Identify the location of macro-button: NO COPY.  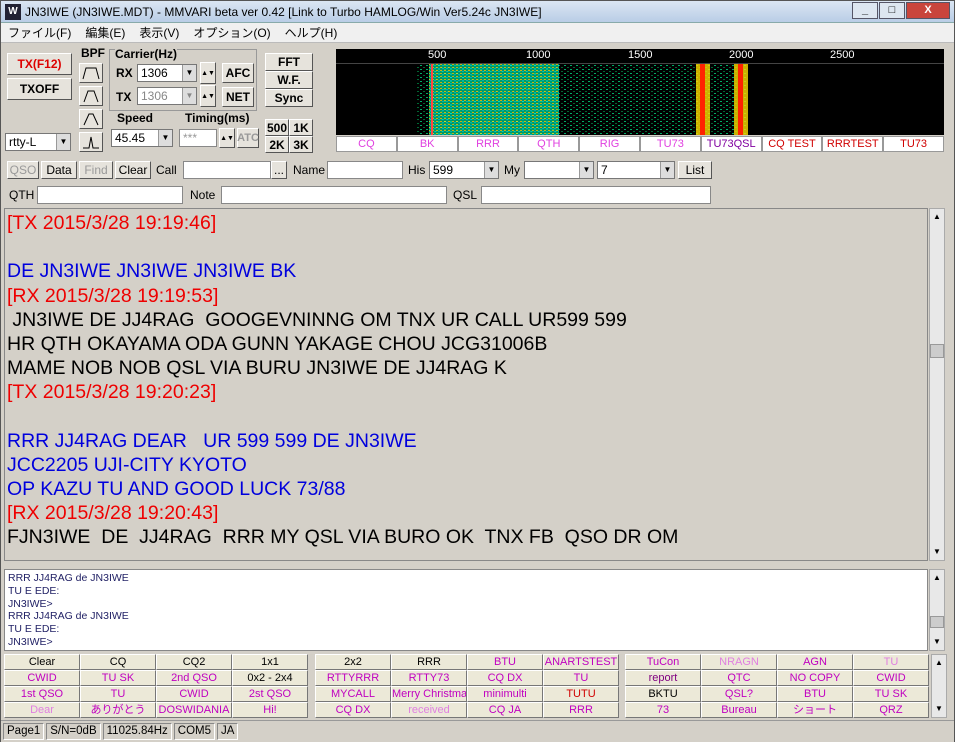
(815, 678).